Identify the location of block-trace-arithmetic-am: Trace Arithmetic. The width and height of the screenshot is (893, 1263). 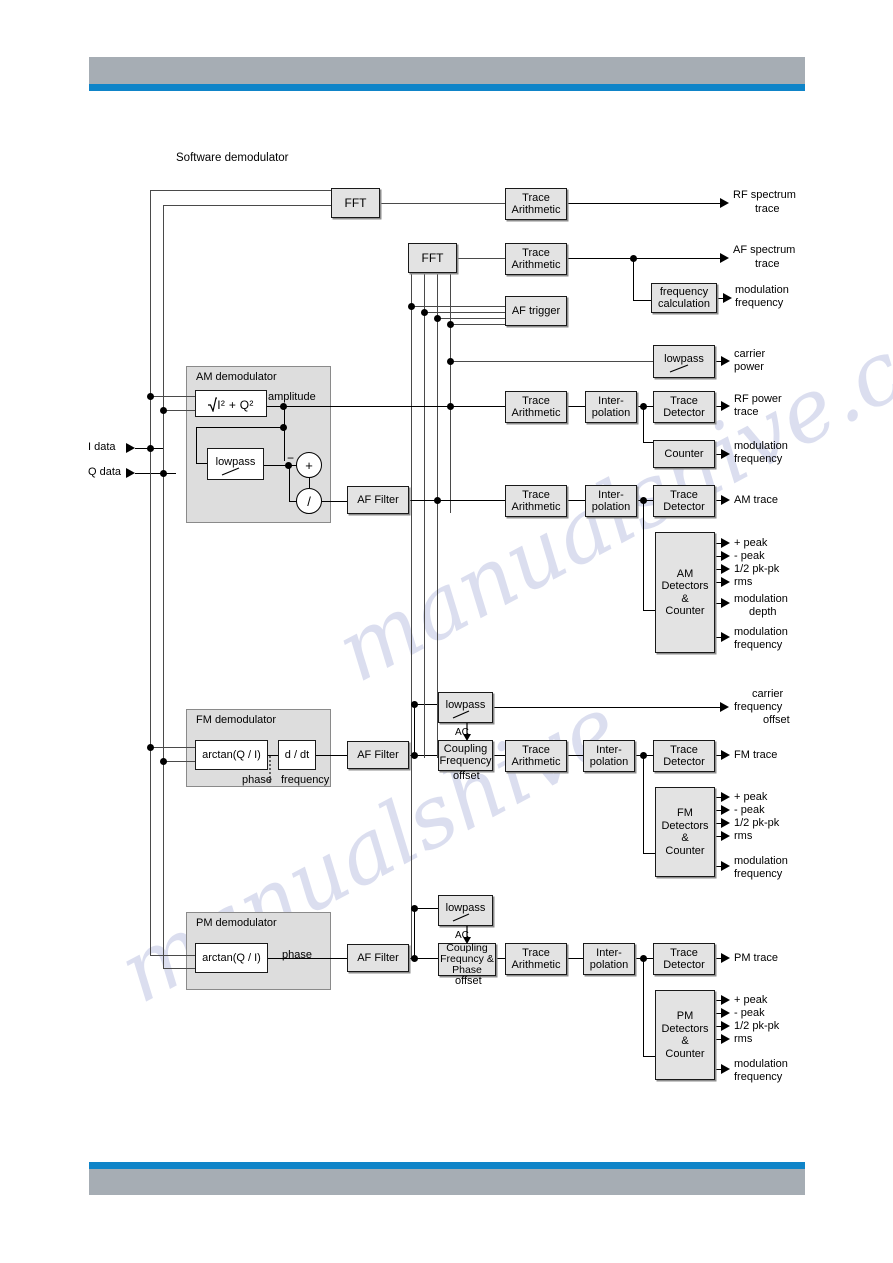
(536, 501).